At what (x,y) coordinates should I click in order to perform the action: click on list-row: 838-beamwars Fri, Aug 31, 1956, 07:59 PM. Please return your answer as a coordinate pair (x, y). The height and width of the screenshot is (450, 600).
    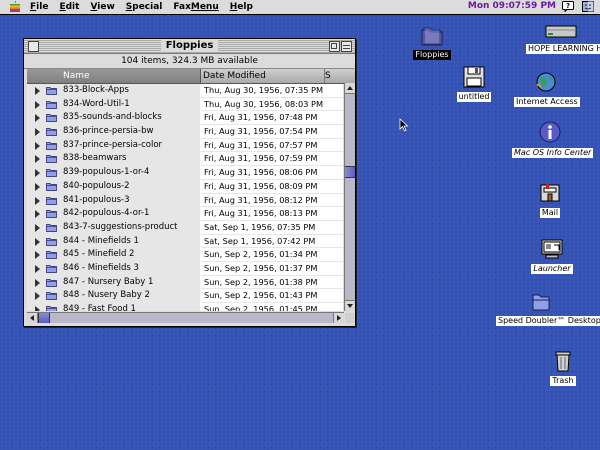
    Looking at the image, I should click on (185, 160).